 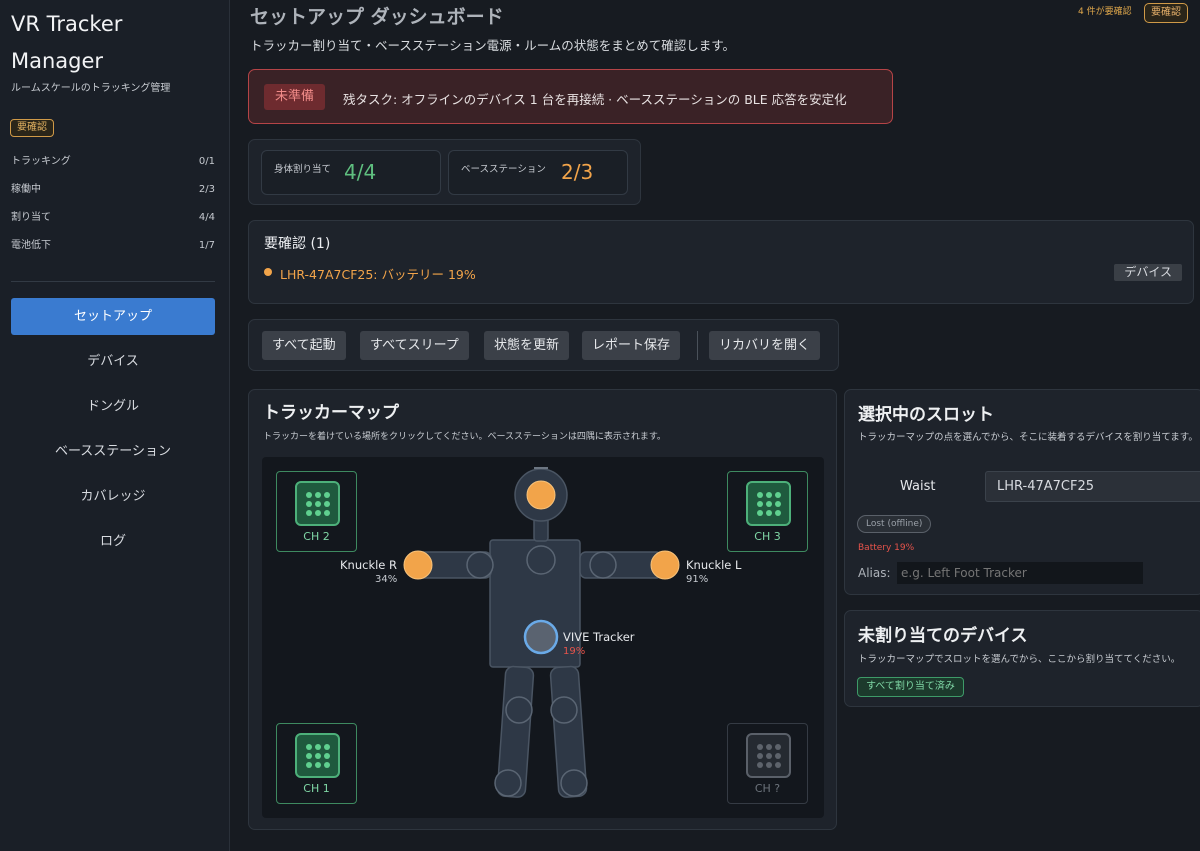 What do you see at coordinates (113, 251) in the screenshot?
I see `stat-row-low-battery: 電池低下 1/7` at bounding box center [113, 251].